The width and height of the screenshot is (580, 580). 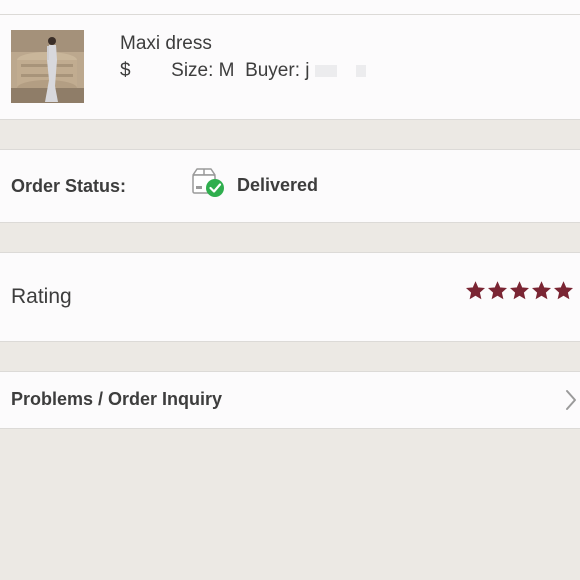 What do you see at coordinates (278, 185) in the screenshot?
I see `order-status-value: Delivered` at bounding box center [278, 185].